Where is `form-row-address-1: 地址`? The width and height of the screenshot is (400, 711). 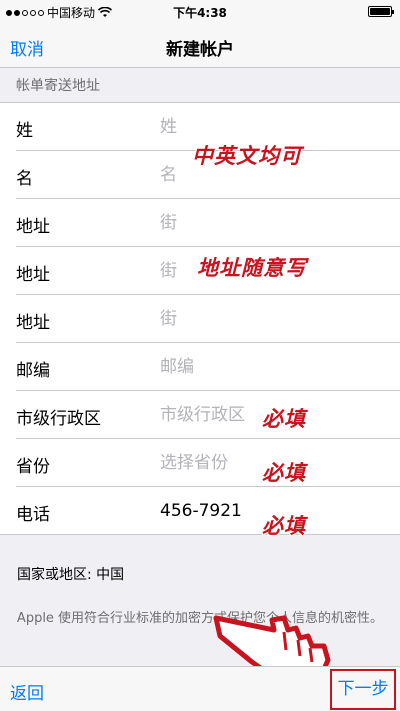
form-row-address-1: 地址 is located at coordinates (200, 223).